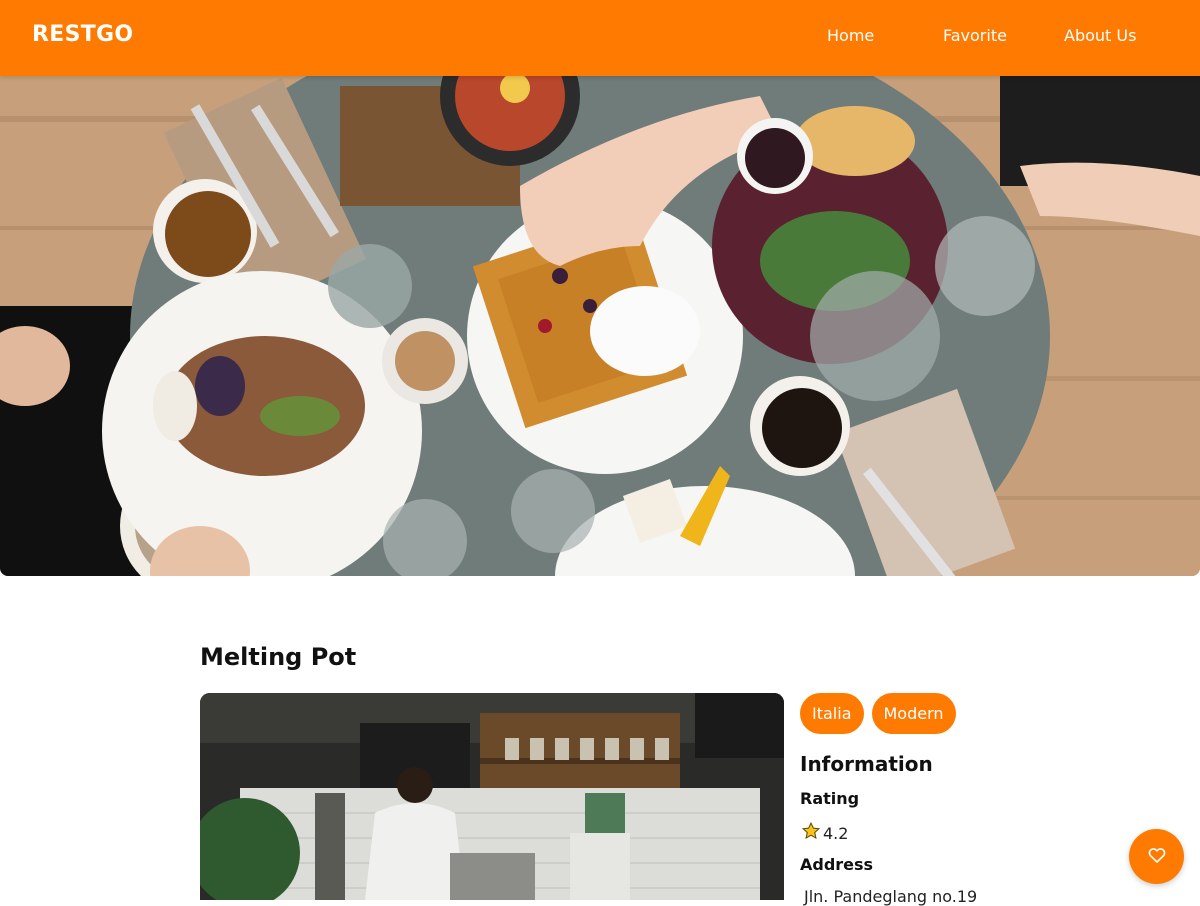 This screenshot has height=906, width=1200. Describe the element at coordinates (850, 35) in the screenshot. I see `nav-home-link: Home` at that location.